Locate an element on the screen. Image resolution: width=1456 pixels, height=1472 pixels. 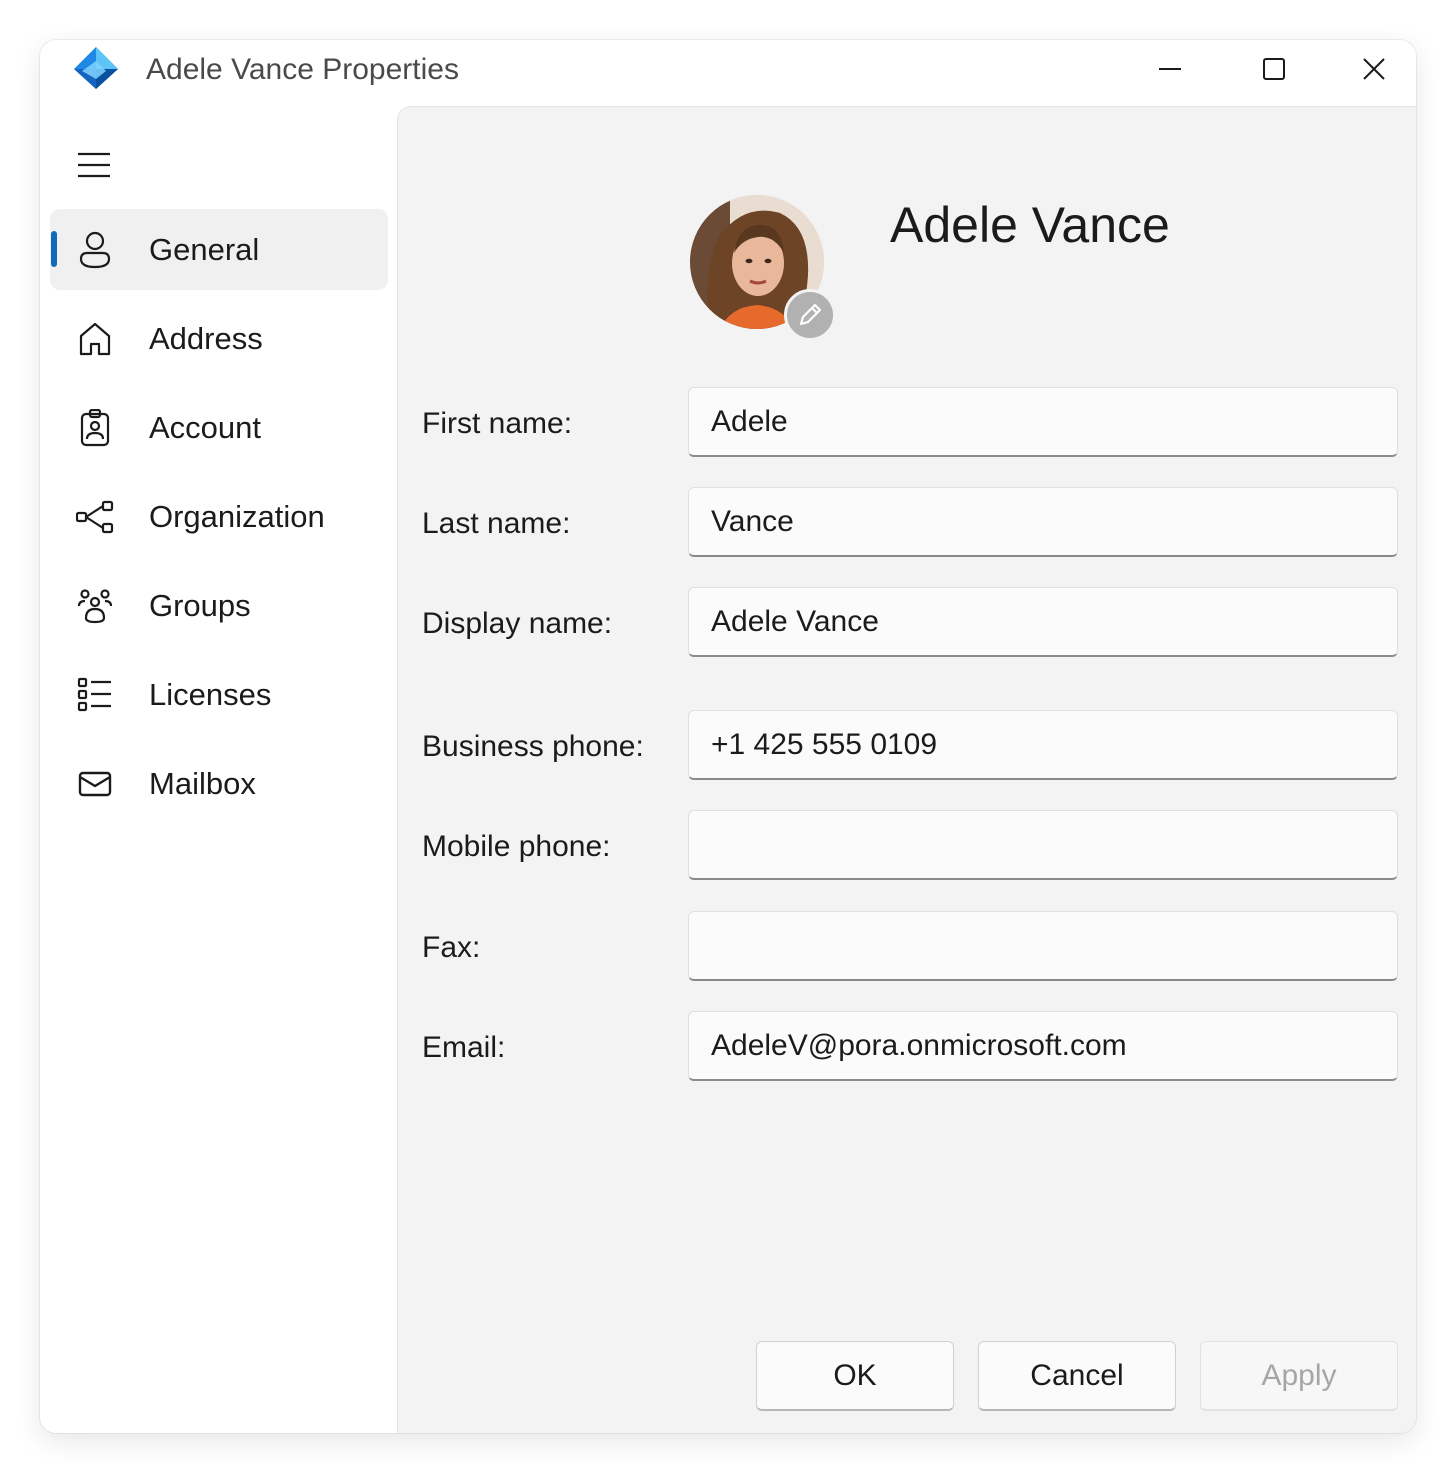
sidebar-item-account: Account is located at coordinates (219, 427).